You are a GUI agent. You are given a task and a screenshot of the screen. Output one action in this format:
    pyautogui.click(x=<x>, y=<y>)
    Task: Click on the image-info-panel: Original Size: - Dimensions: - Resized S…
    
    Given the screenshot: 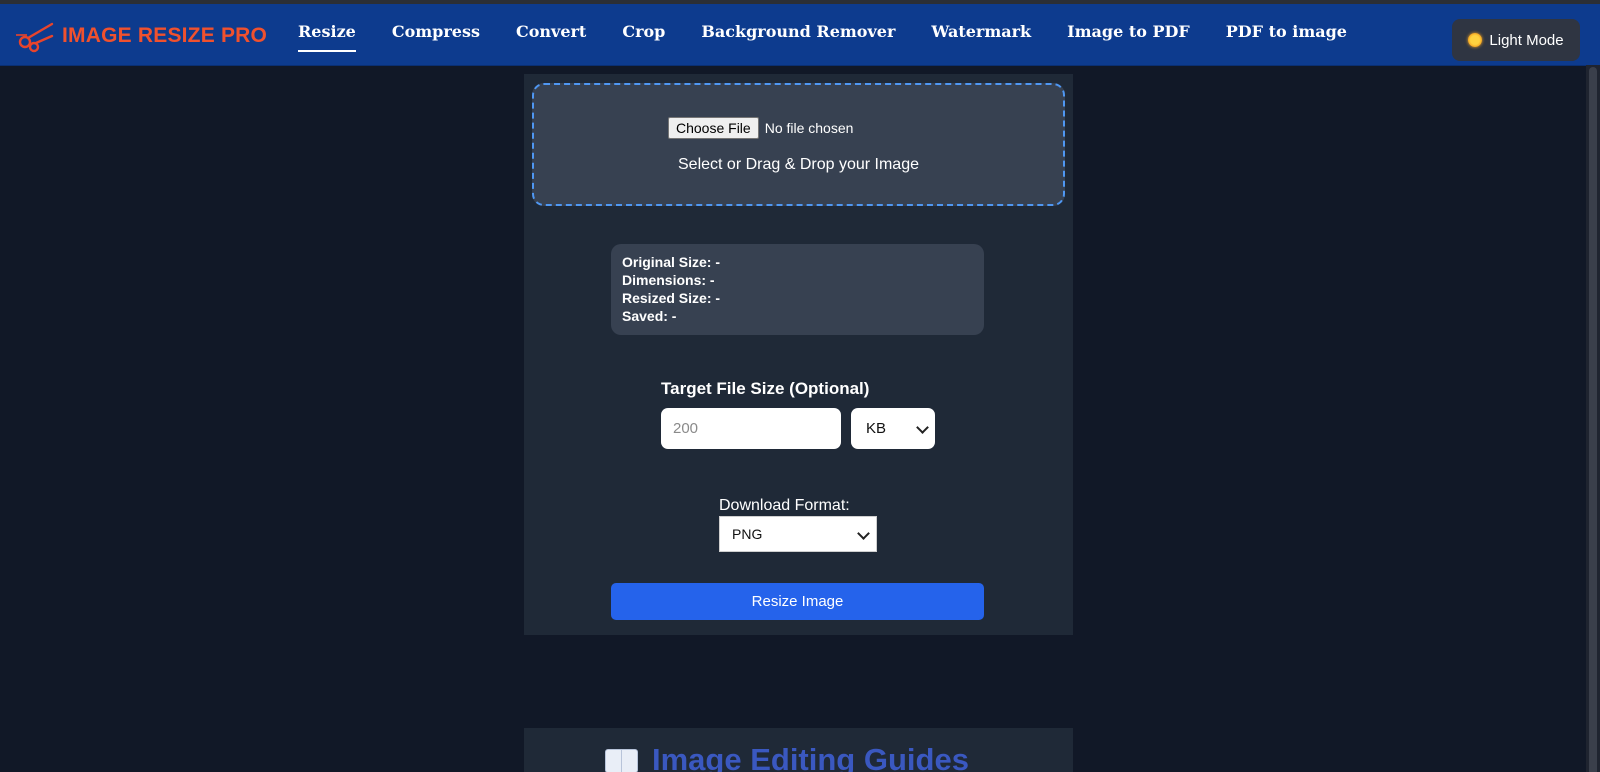 What is the action you would take?
    pyautogui.click(x=797, y=289)
    